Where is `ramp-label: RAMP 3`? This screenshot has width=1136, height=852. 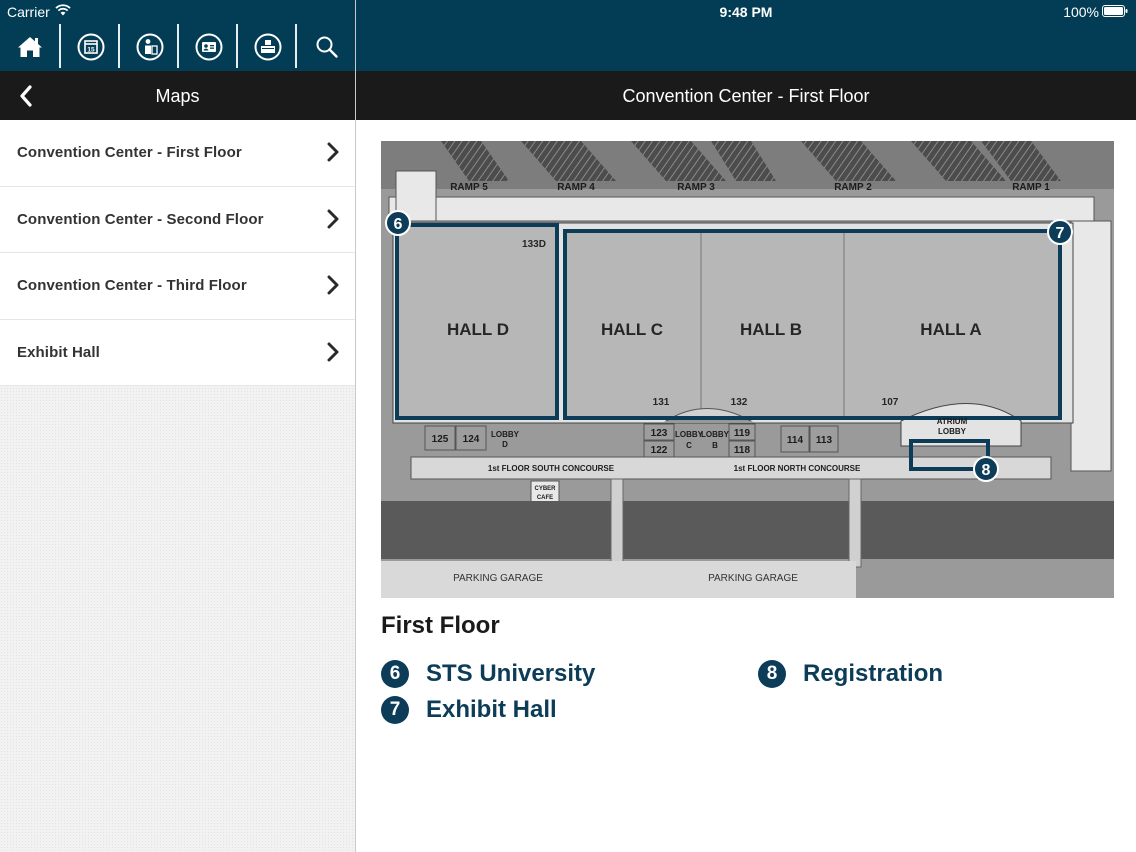
ramp-label: RAMP 3 is located at coordinates (696, 187).